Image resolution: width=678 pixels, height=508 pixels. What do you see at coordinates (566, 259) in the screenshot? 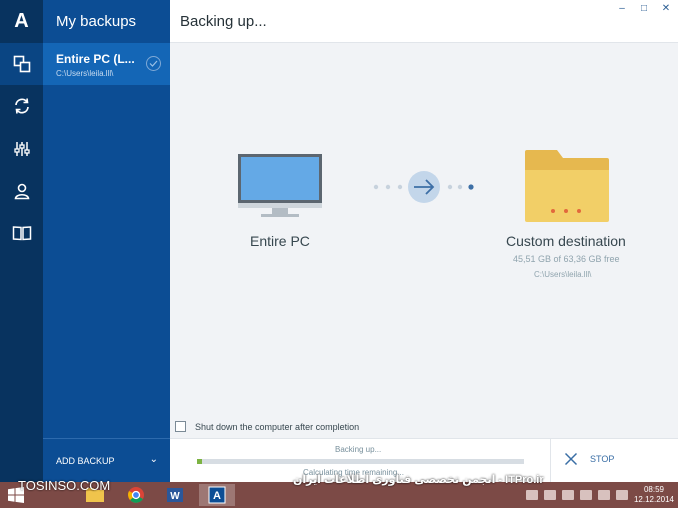
I see `destination-free-space: 45,51 GB of 63,36 GB free` at bounding box center [566, 259].